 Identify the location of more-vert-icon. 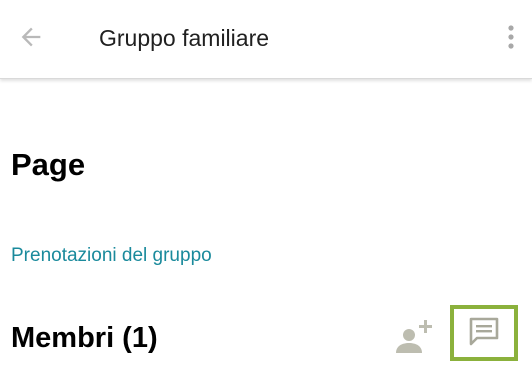
(511, 39).